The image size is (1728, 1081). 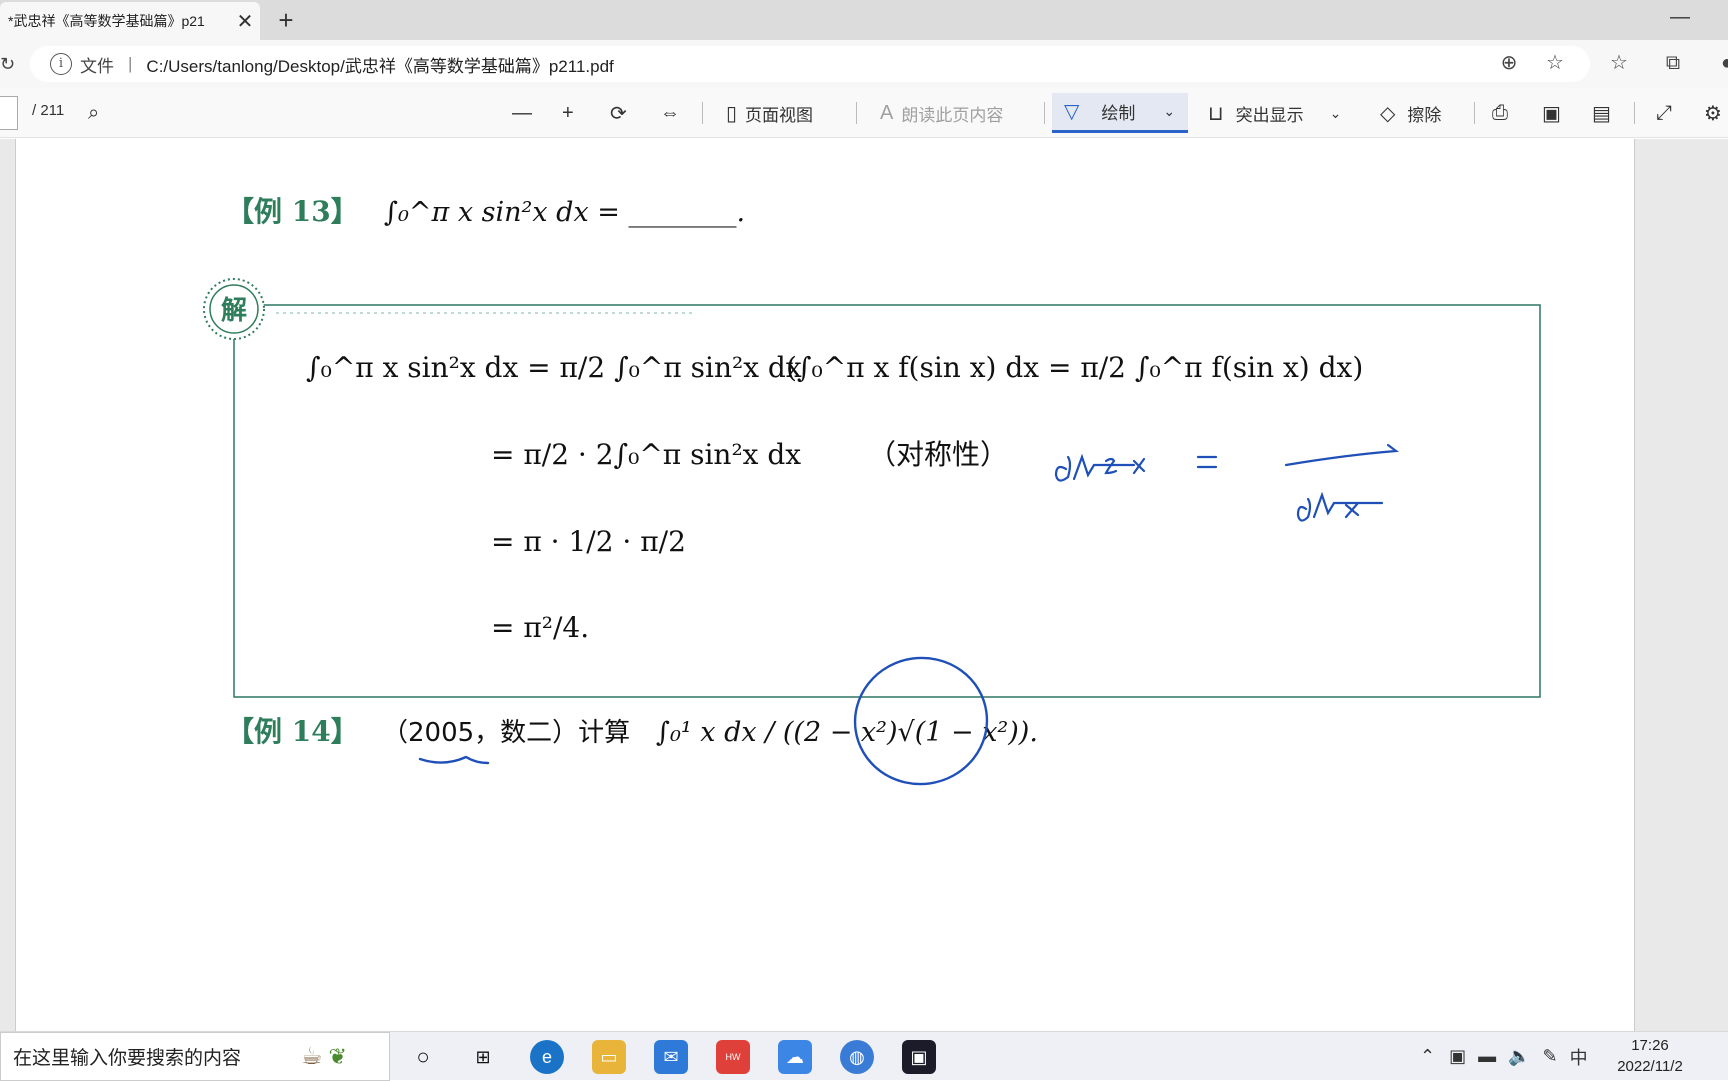 I want to click on highlight-label: 突出显示, so click(x=1269, y=115).